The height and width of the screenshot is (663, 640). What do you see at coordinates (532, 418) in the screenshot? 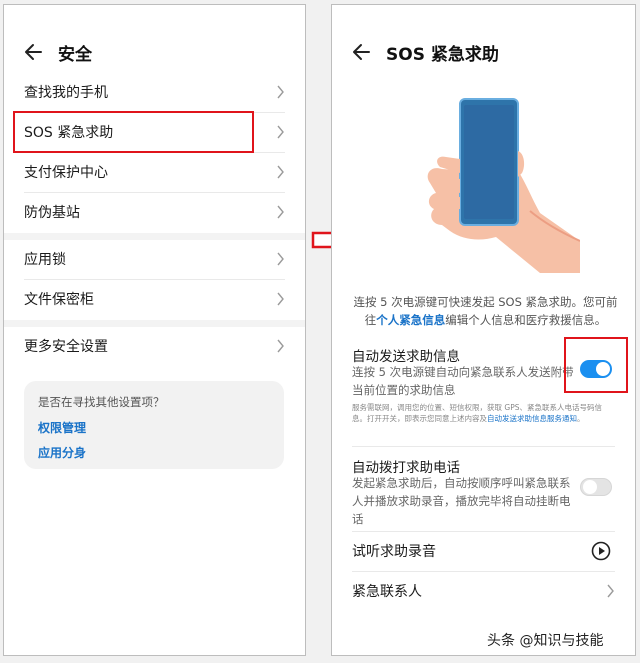
I see `link-service-notice: 自动发送求助信息服务通知` at bounding box center [532, 418].